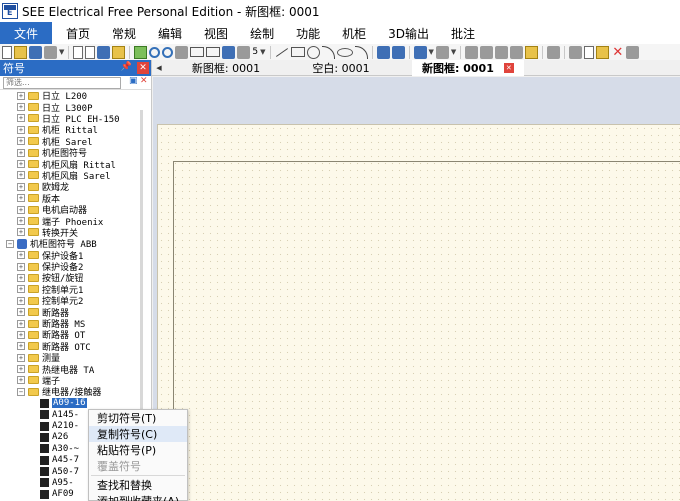  I want to click on undo-dropdown-icon: ▼, so click(431, 52).